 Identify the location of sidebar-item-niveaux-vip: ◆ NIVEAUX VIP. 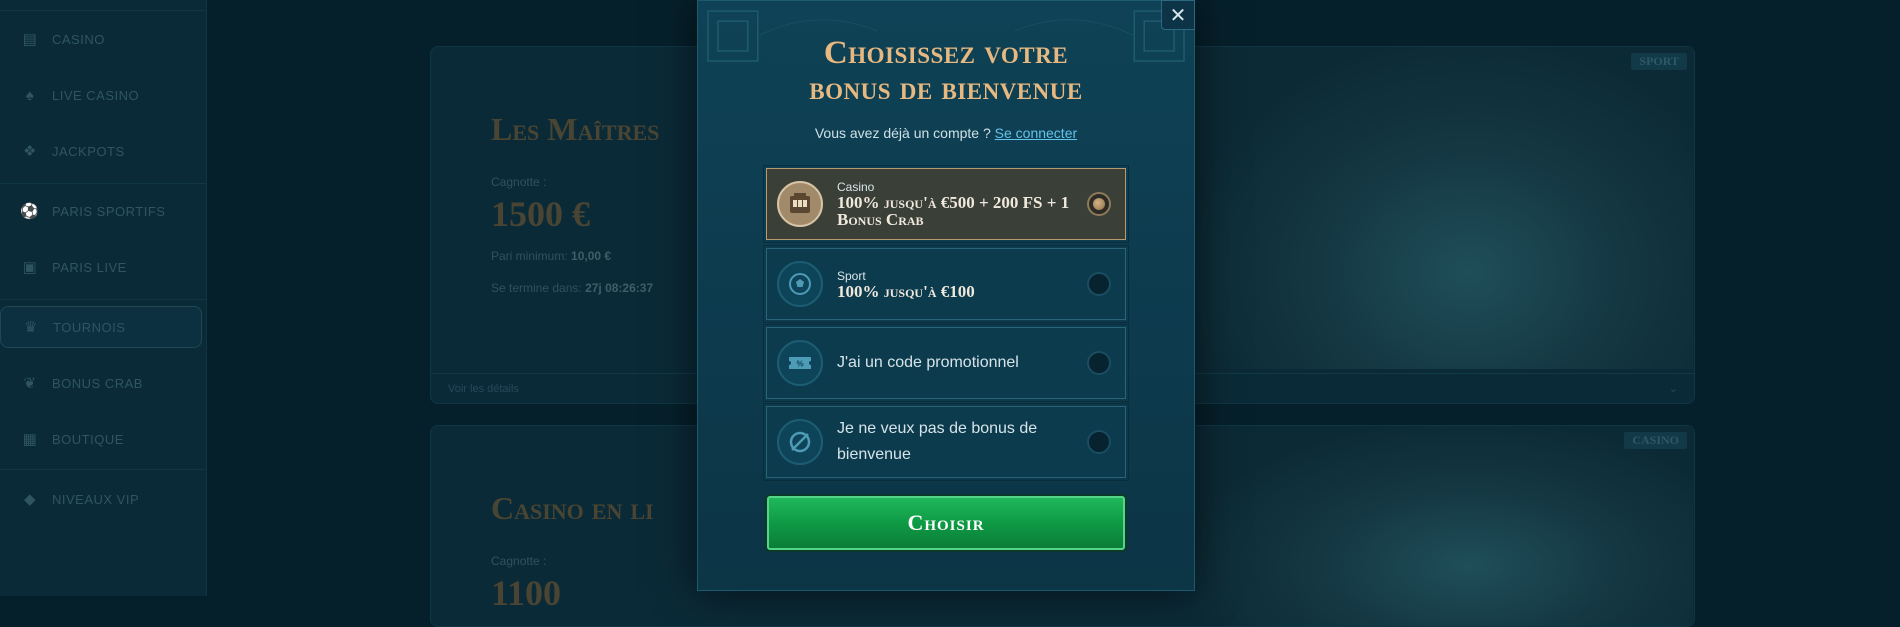
(102, 499).